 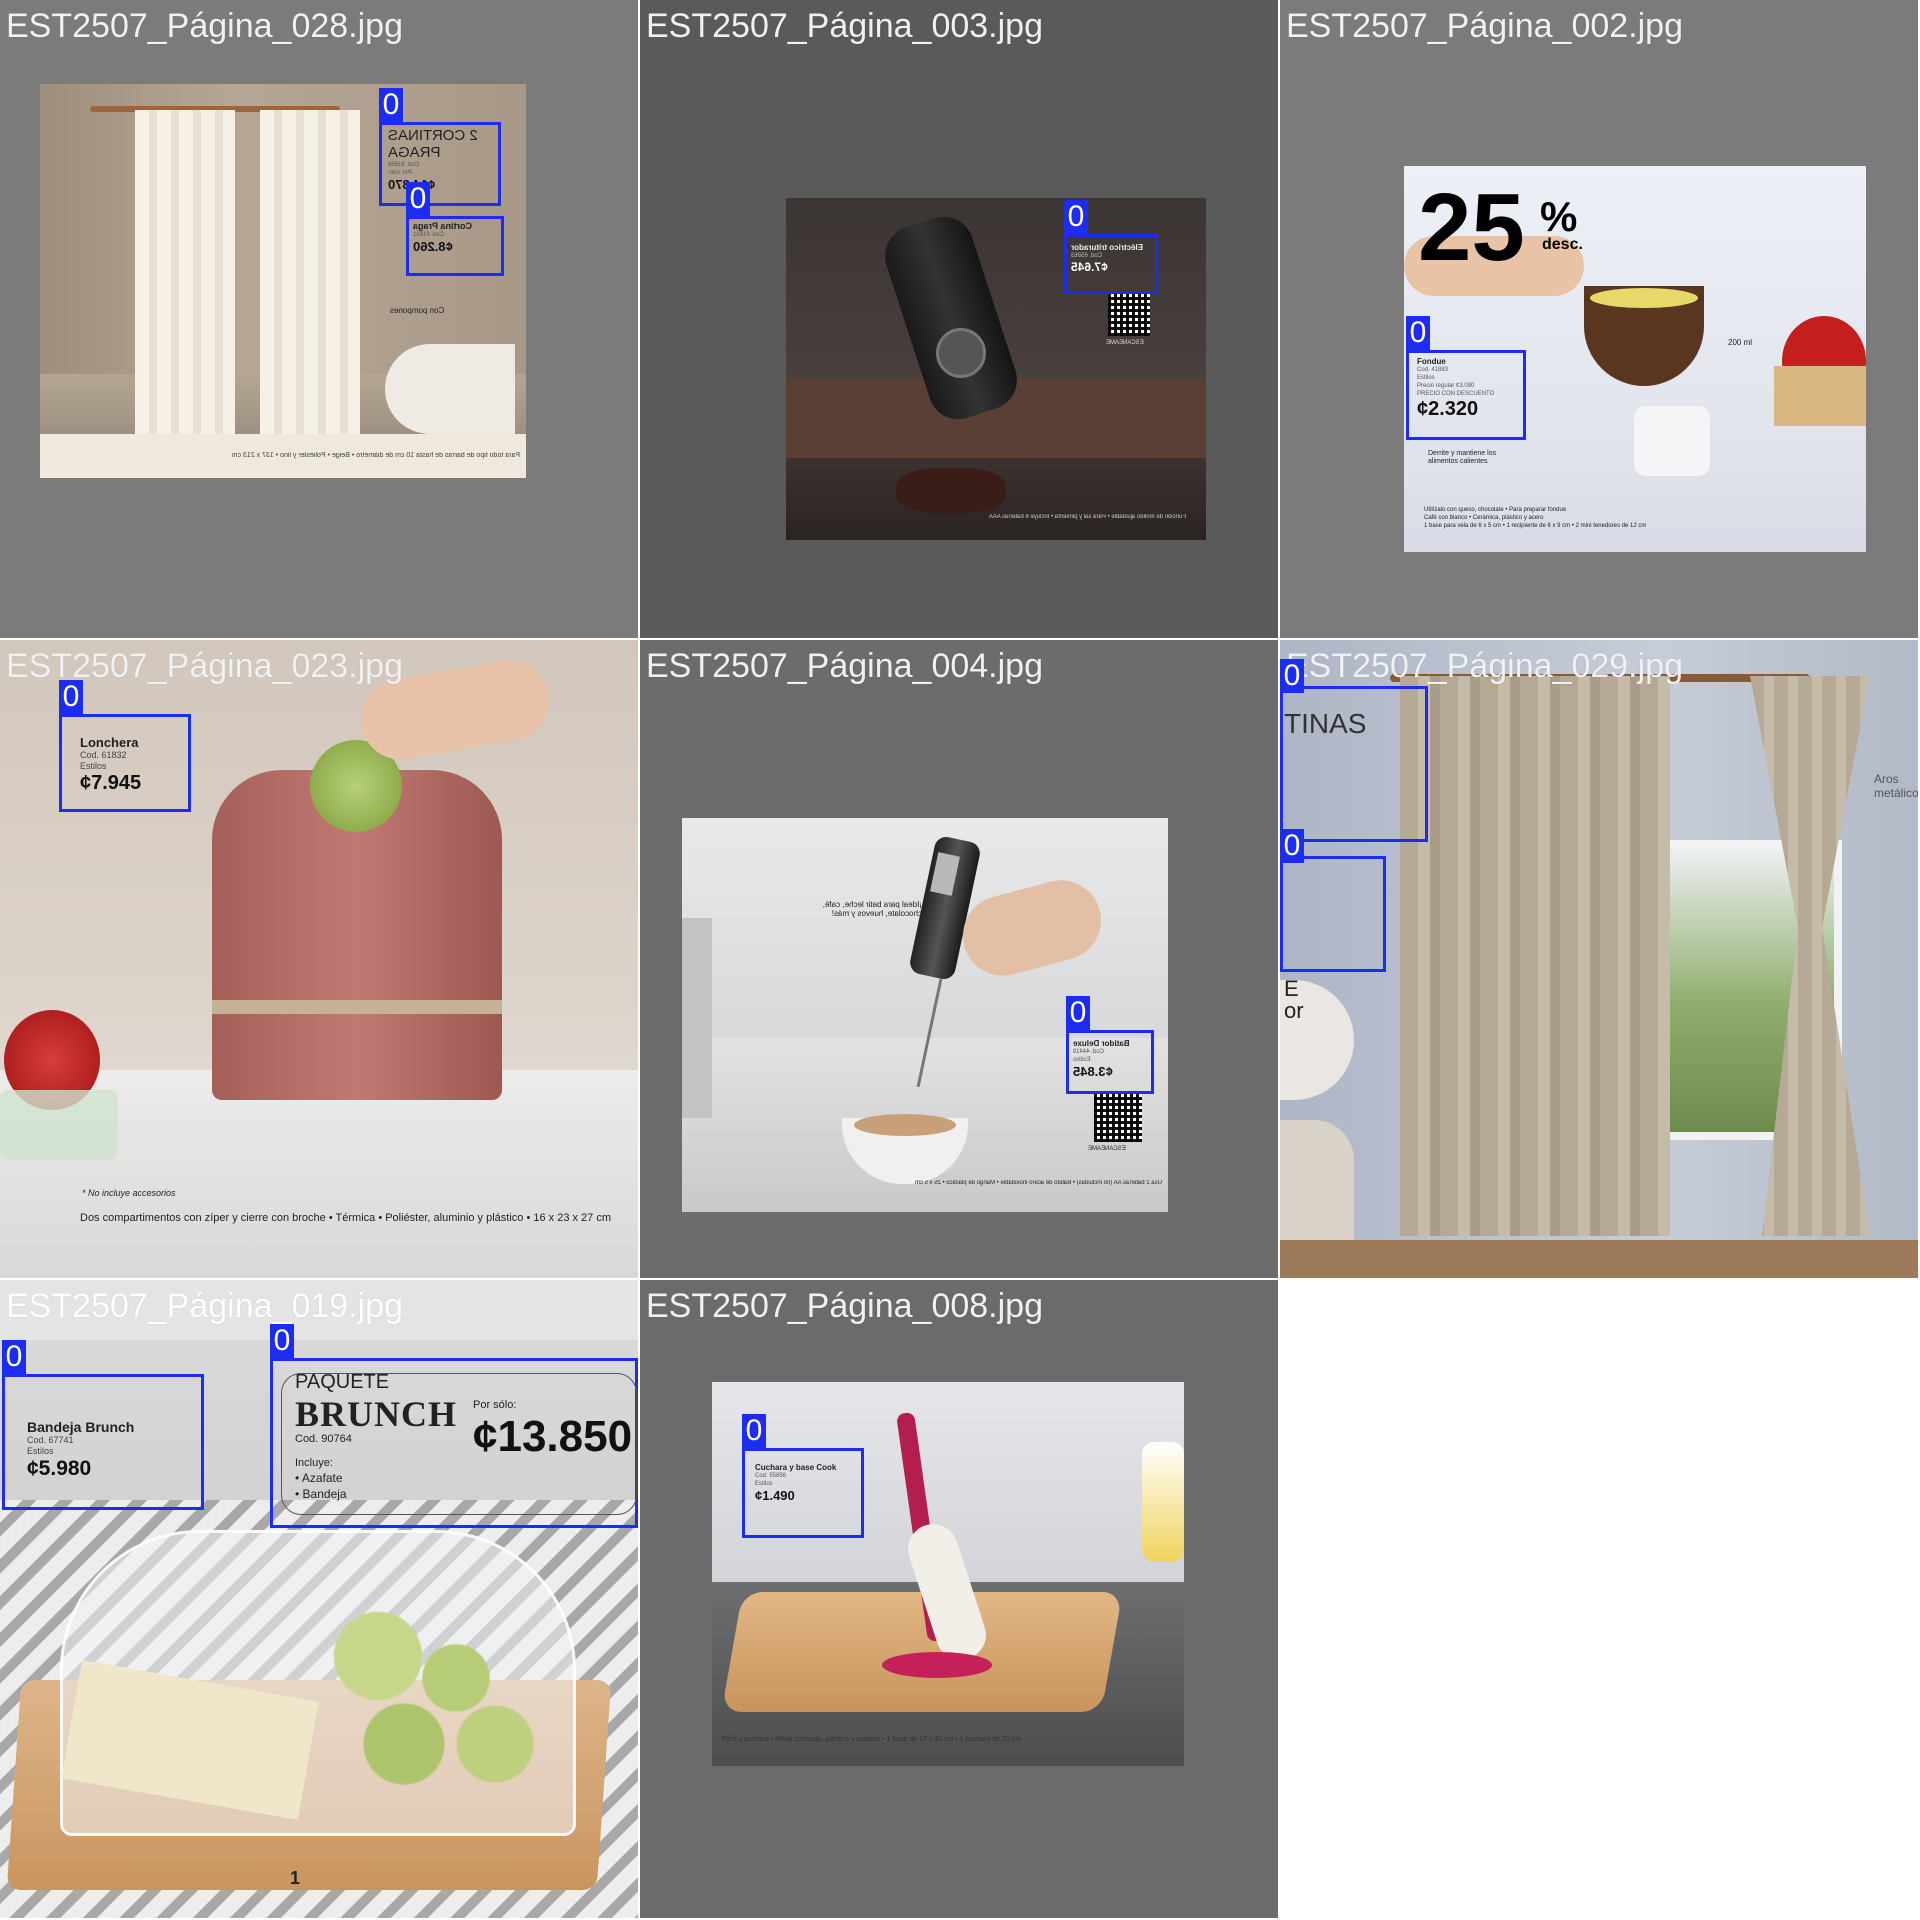 What do you see at coordinates (1456, 394) in the screenshot?
I see `promo-label: PRECIO CON DESCUENTO` at bounding box center [1456, 394].